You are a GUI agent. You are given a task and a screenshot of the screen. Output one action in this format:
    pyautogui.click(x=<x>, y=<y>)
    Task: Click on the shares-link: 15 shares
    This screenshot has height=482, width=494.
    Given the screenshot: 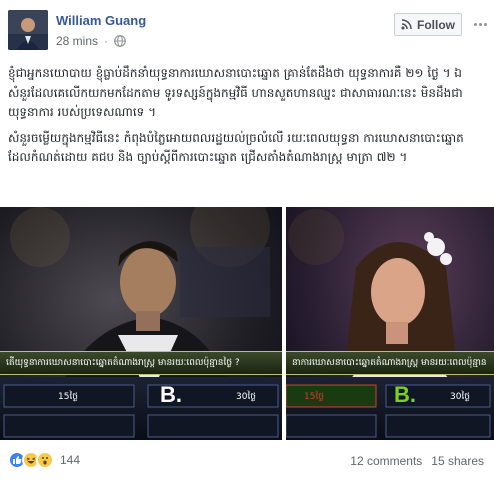 What is the action you would take?
    pyautogui.click(x=457, y=461)
    